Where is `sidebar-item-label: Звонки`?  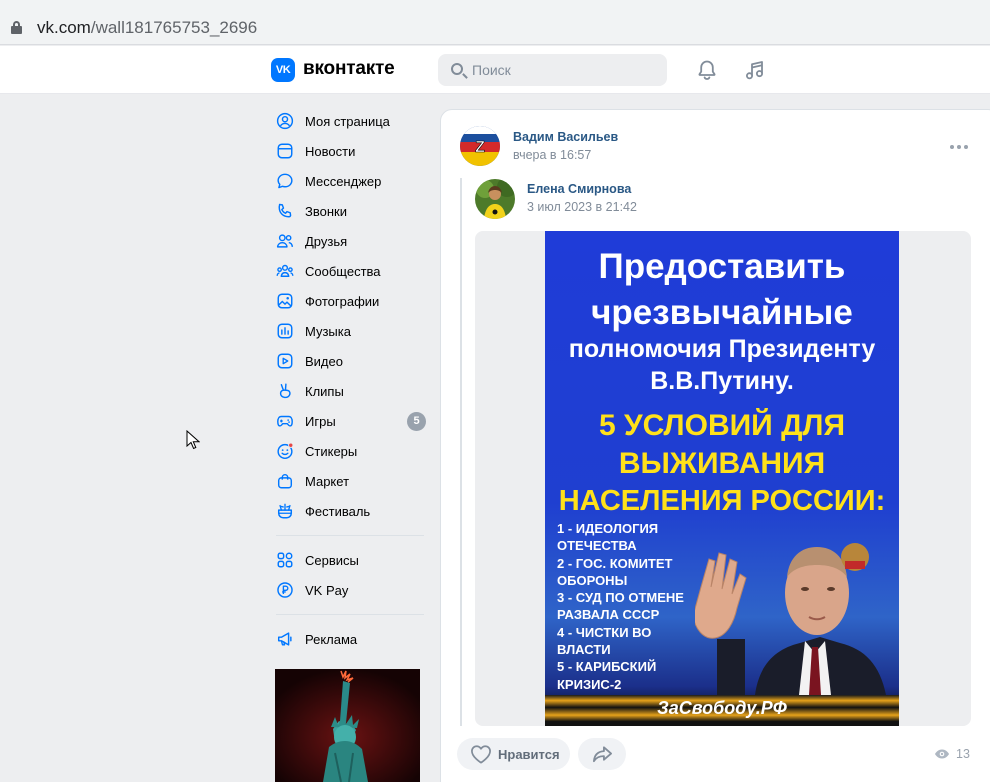
sidebar-item-label: Звонки is located at coordinates (326, 211).